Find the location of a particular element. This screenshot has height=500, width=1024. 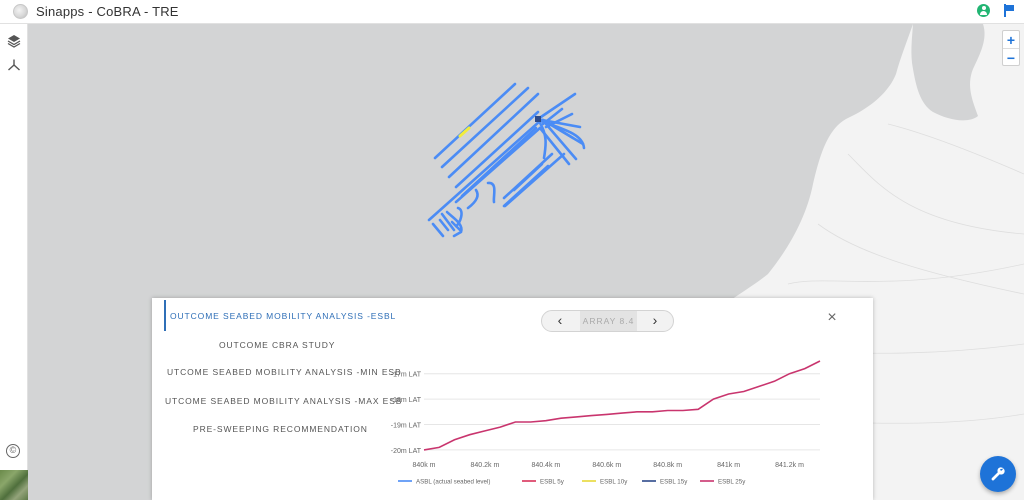

tab-cbra-study: OUTCOME CBRA STUDY is located at coordinates (277, 348).